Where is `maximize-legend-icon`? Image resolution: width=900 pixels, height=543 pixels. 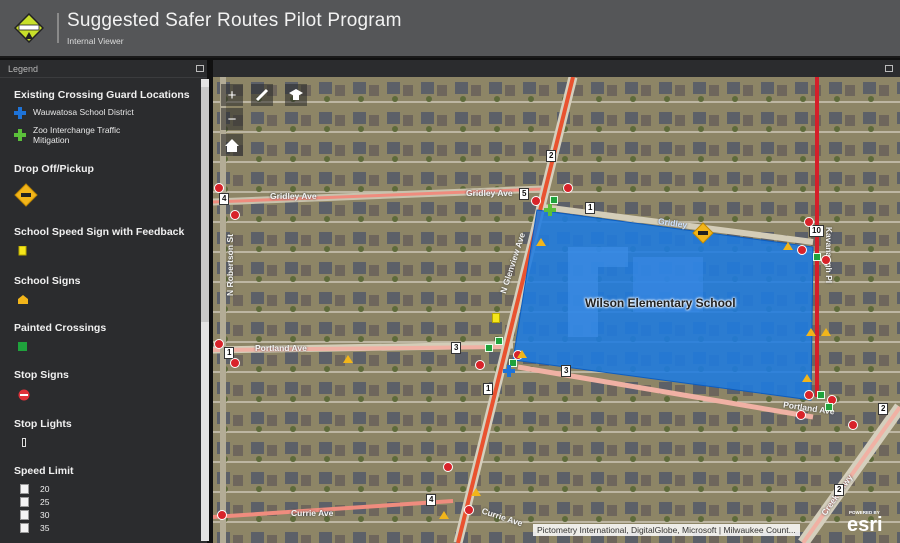
maximize-legend-icon is located at coordinates (200, 68).